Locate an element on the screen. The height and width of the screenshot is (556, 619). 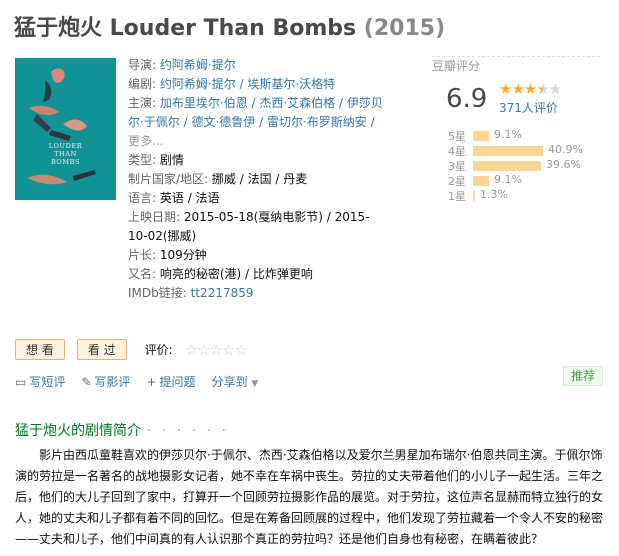
plus-icon: + is located at coordinates (151, 382).